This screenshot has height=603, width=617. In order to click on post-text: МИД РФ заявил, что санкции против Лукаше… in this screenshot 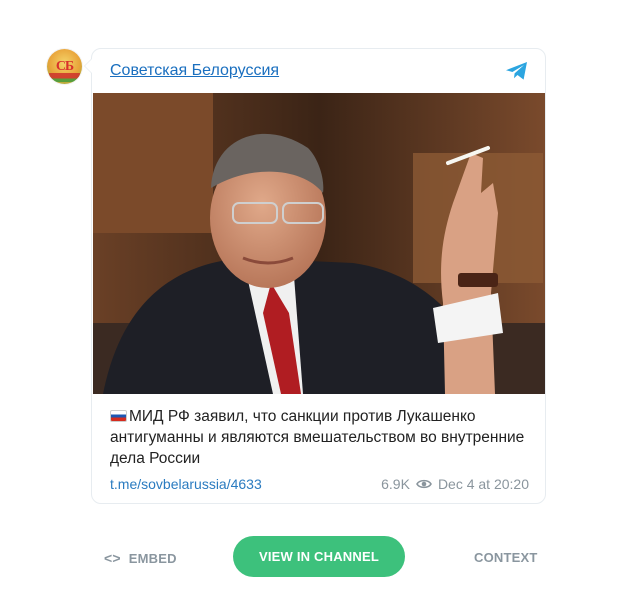, I will do `click(317, 437)`.